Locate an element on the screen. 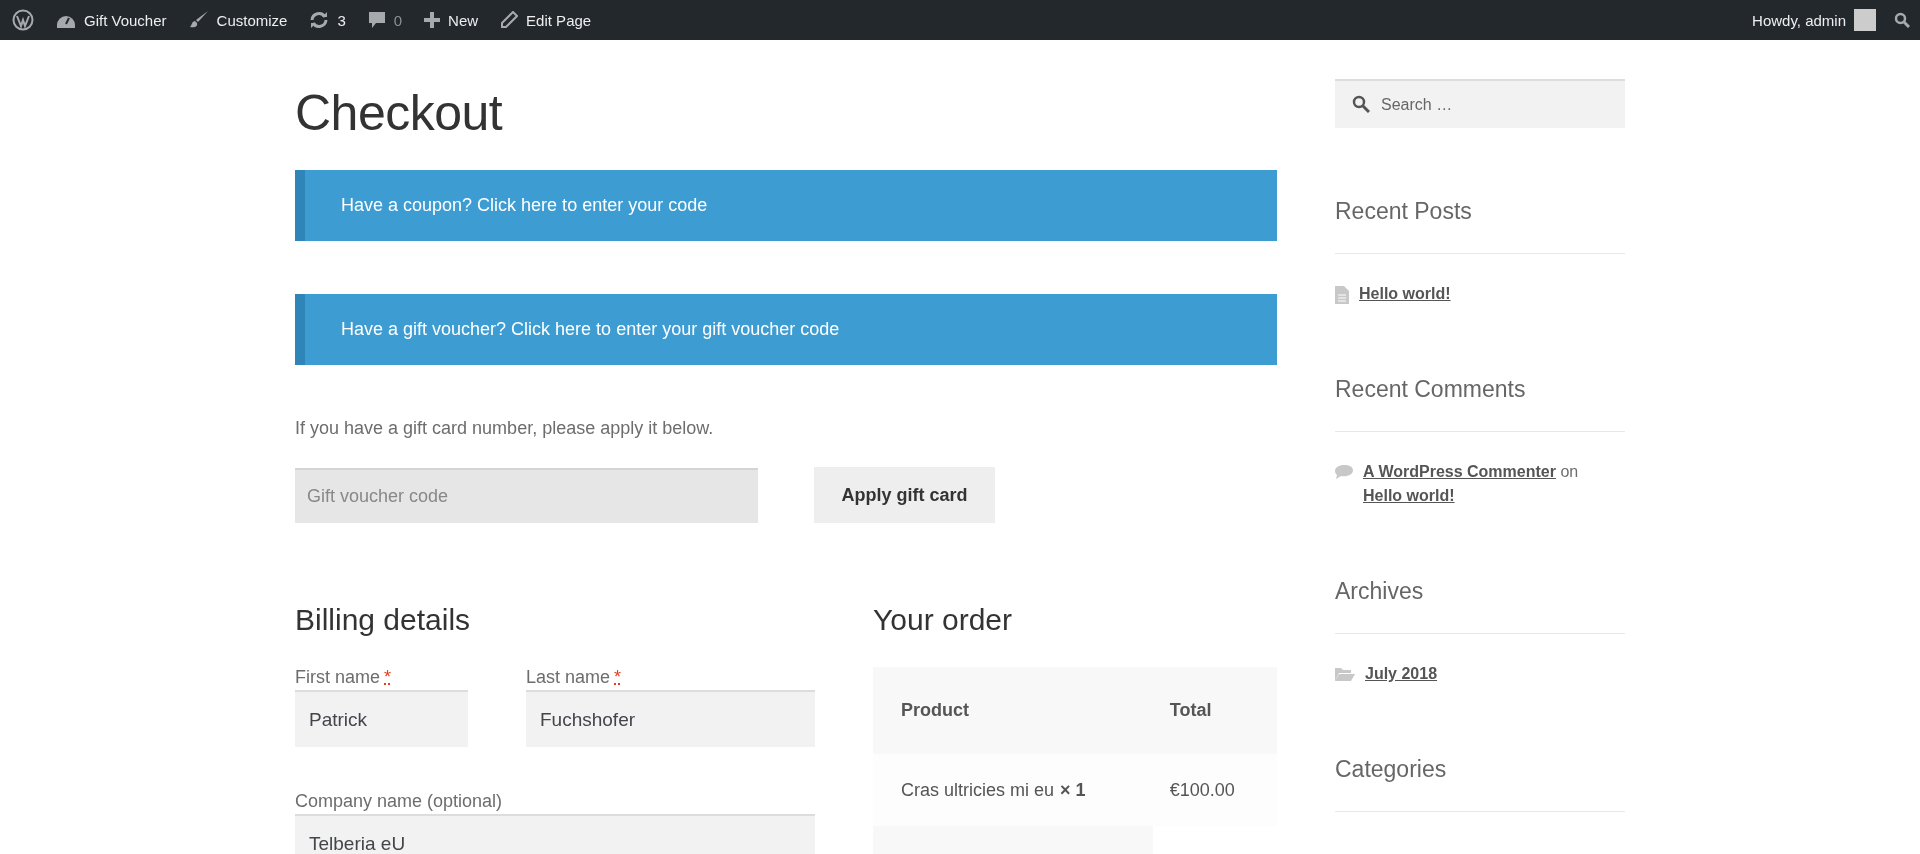 This screenshot has width=1920, height=854. admin-bar-item: 0 is located at coordinates (385, 20).